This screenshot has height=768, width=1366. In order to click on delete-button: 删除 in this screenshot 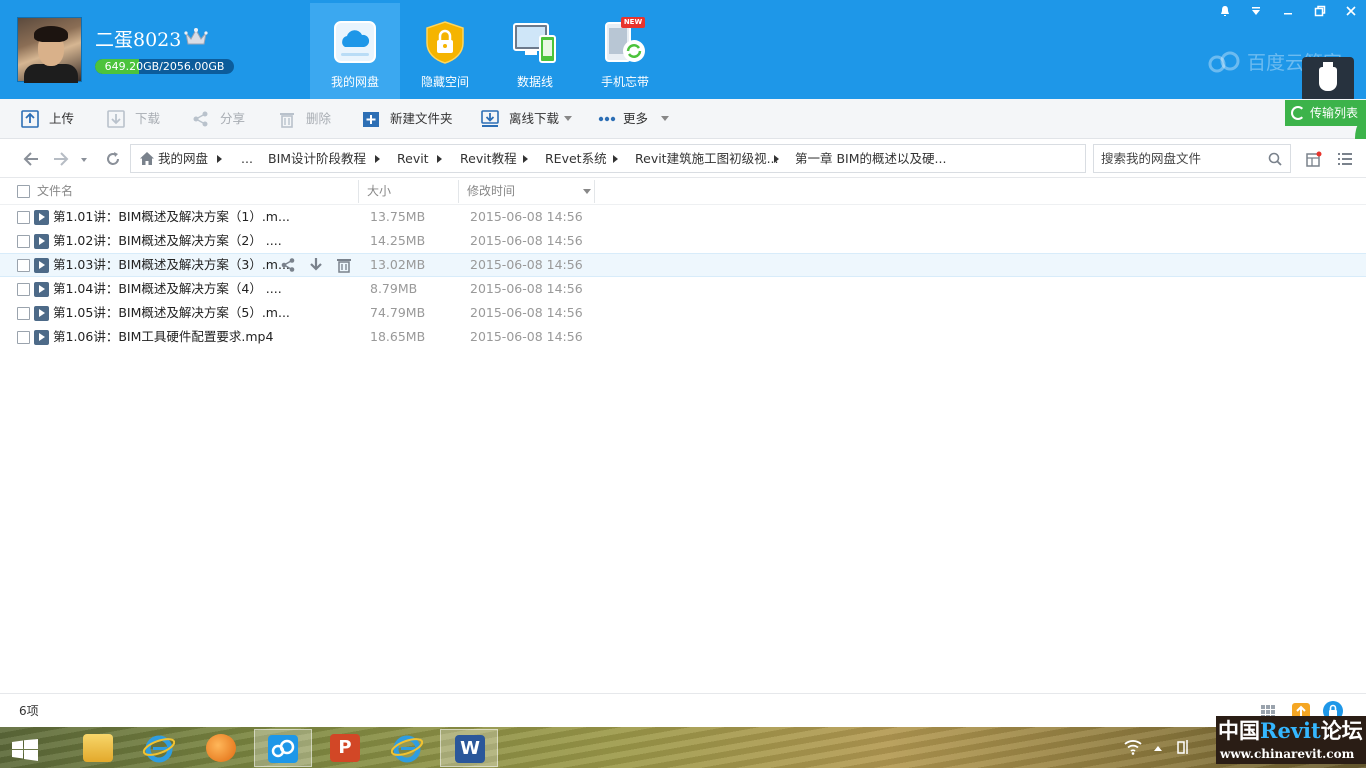, I will do `click(308, 119)`.